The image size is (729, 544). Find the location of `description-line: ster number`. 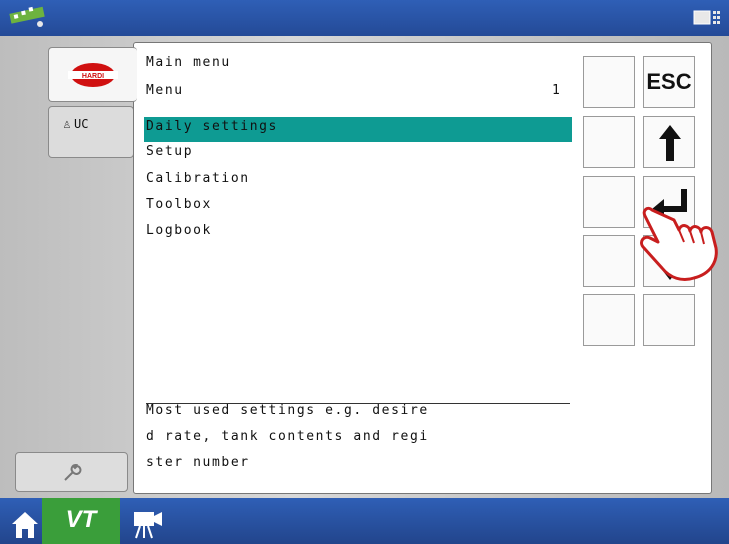

description-line: ster number is located at coordinates (198, 462).